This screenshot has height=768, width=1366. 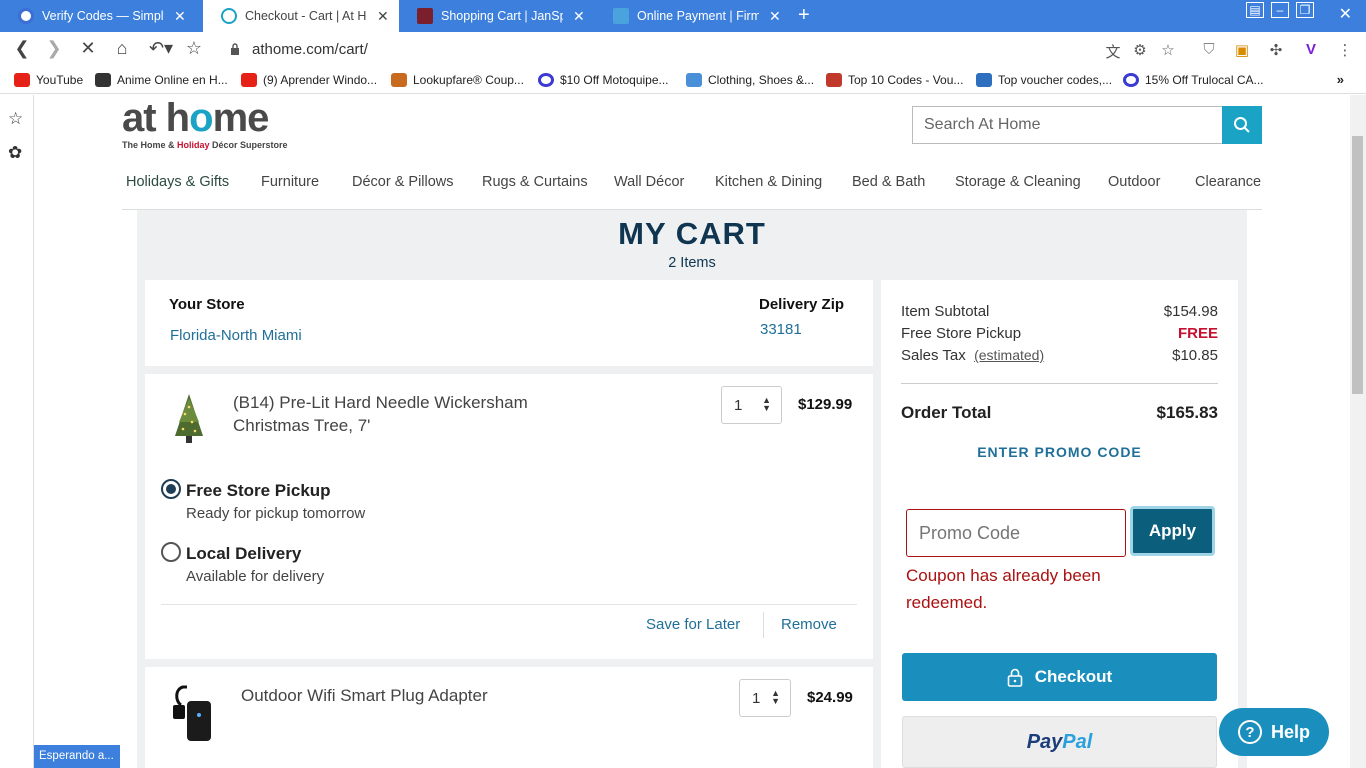 I want to click on nav-decor-pillows: Décor & Pillows, so click(x=403, y=182).